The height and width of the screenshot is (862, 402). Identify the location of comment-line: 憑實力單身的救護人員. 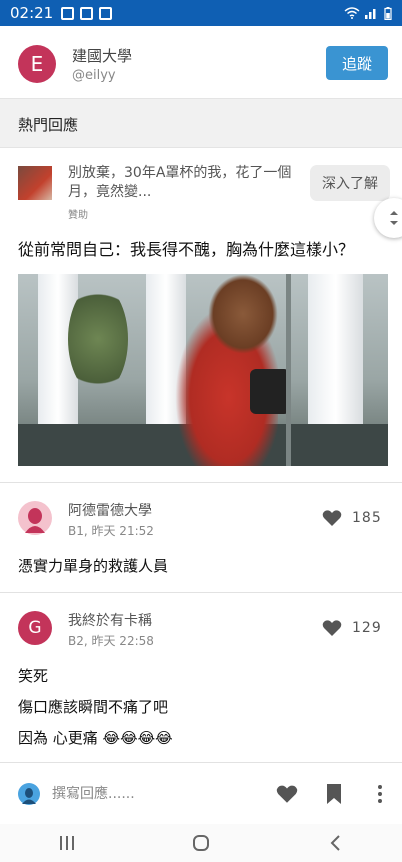
(93, 566).